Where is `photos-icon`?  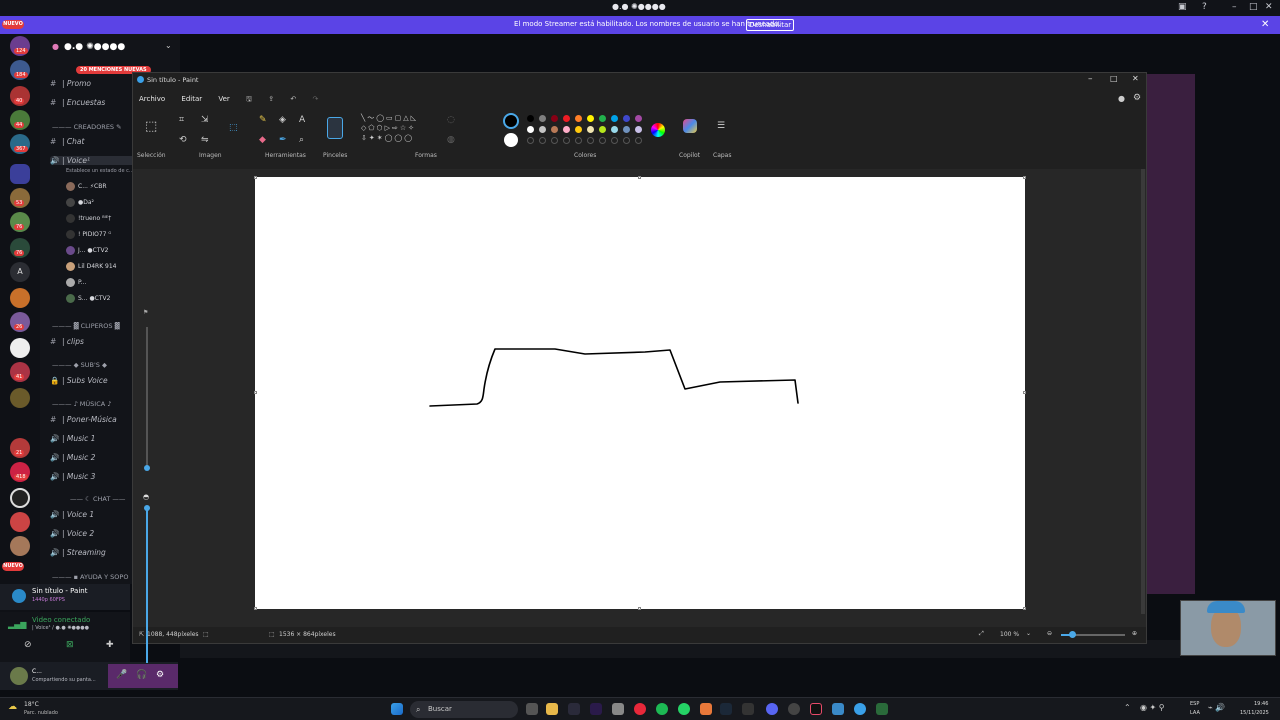
photos-icon is located at coordinates (838, 709).